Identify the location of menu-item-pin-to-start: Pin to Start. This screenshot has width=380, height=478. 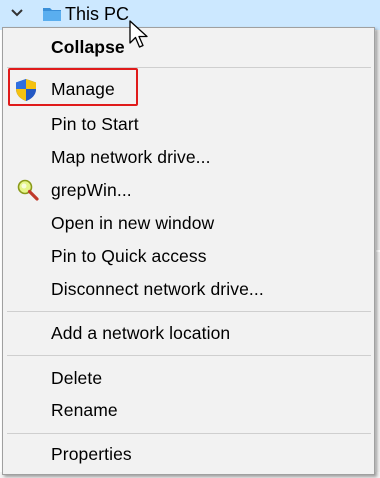
(188, 125).